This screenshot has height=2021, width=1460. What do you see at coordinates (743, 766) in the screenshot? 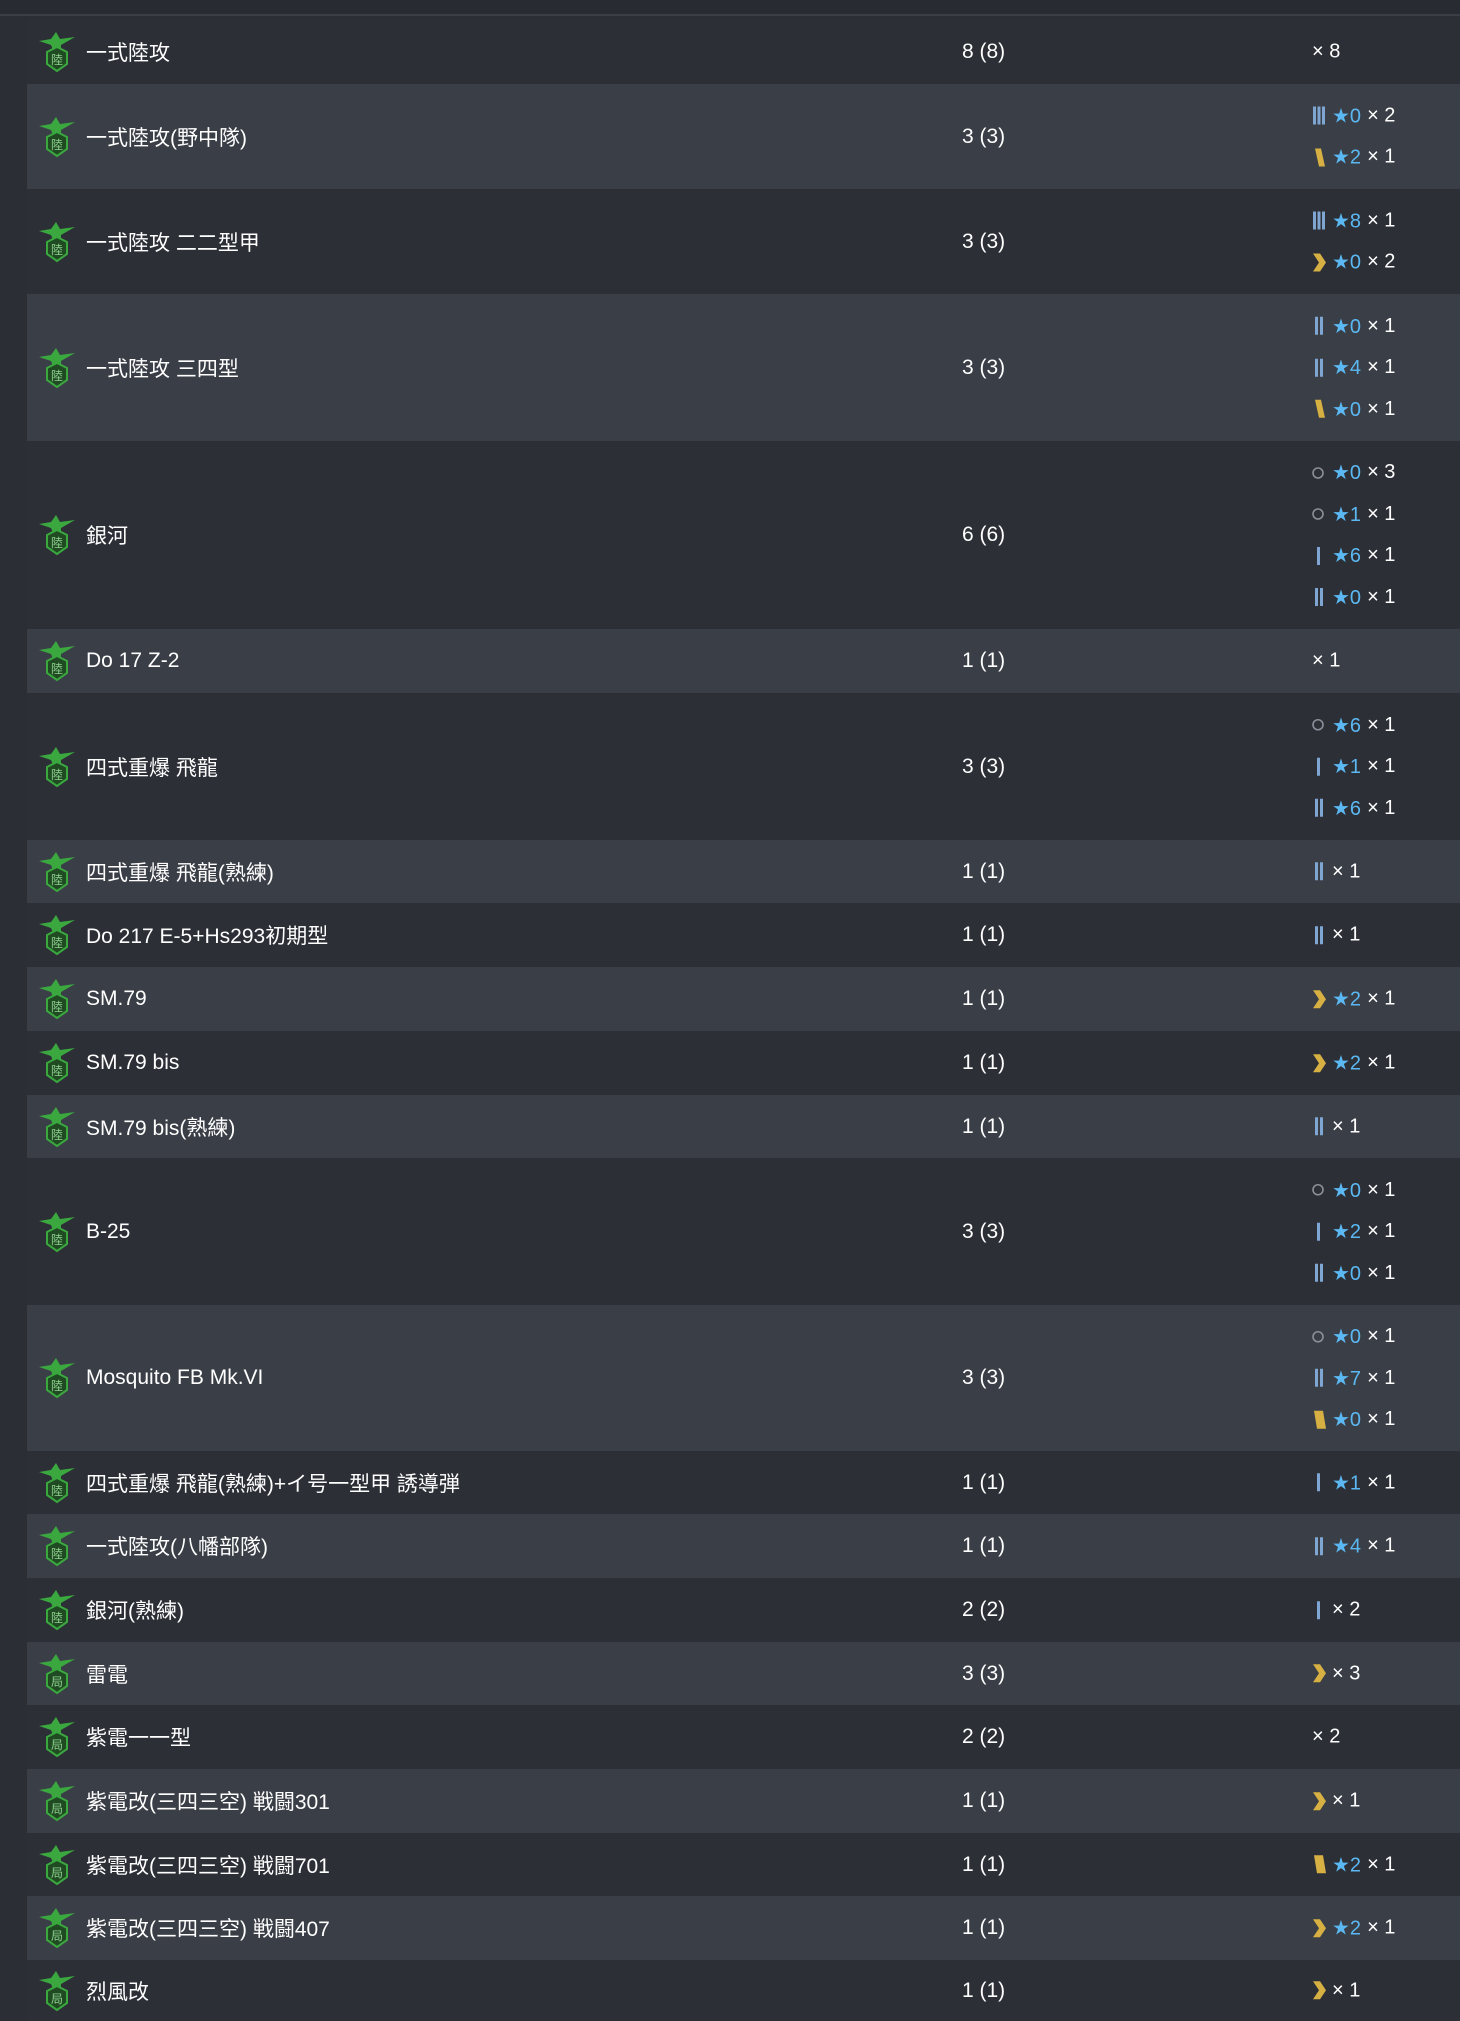
I see `table-row: 陸四式重爆 飛龍 3 (3) ★6 × 1 ★1 × 1 ★6 × 1` at bounding box center [743, 766].